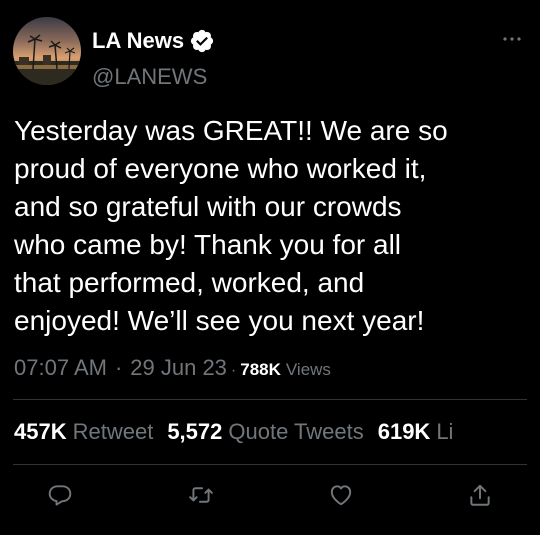 The image size is (540, 535). What do you see at coordinates (512, 39) in the screenshot?
I see `more-horizontal-icon` at bounding box center [512, 39].